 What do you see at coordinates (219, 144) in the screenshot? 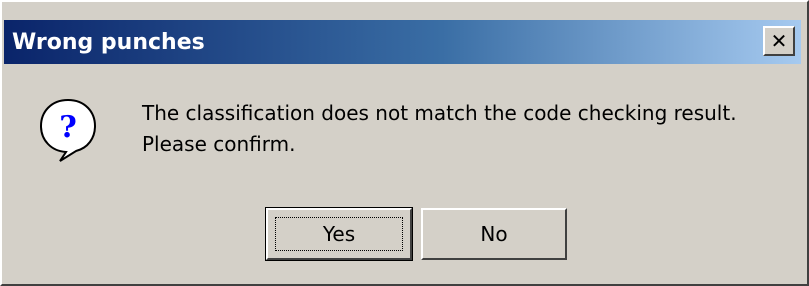
I see `message-line: Please confirm.` at bounding box center [219, 144].